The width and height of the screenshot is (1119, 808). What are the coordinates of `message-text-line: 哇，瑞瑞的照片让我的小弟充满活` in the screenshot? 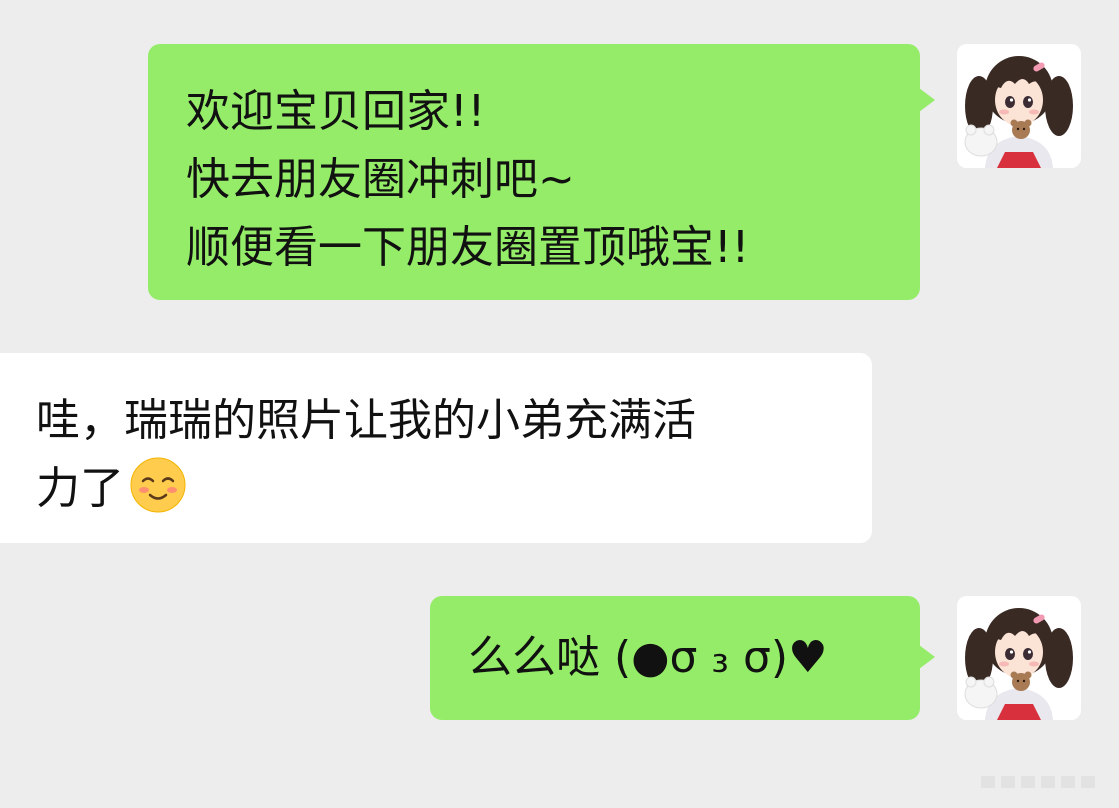 It's located at (366, 420).